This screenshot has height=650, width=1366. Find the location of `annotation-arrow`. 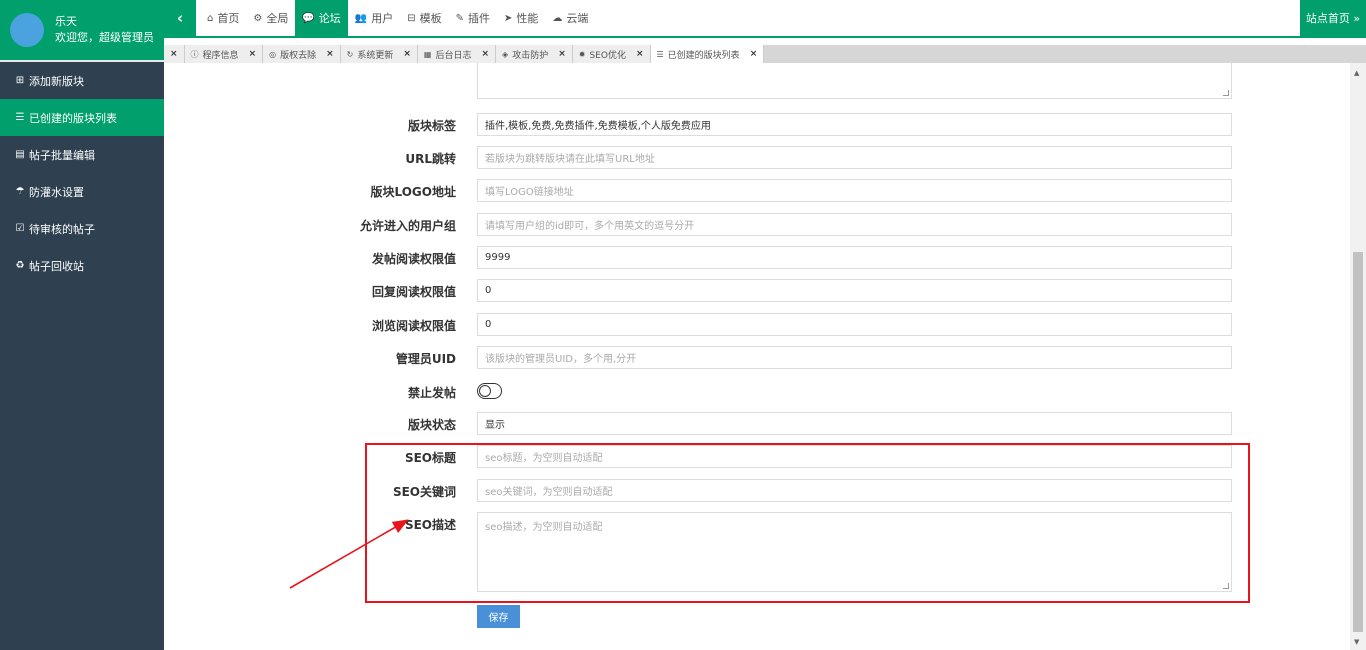

annotation-arrow is located at coordinates (349, 554).